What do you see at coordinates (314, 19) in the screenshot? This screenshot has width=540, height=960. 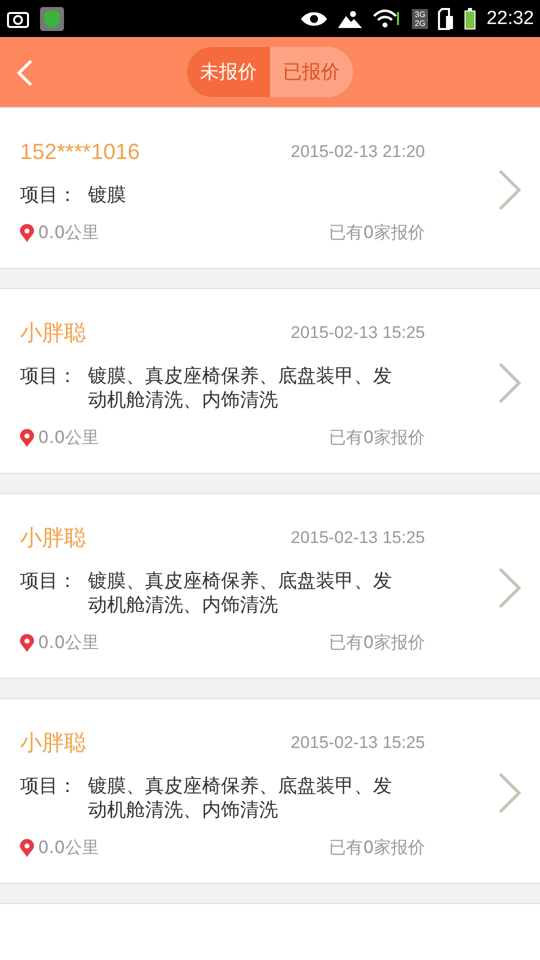 I see `eye-icon` at bounding box center [314, 19].